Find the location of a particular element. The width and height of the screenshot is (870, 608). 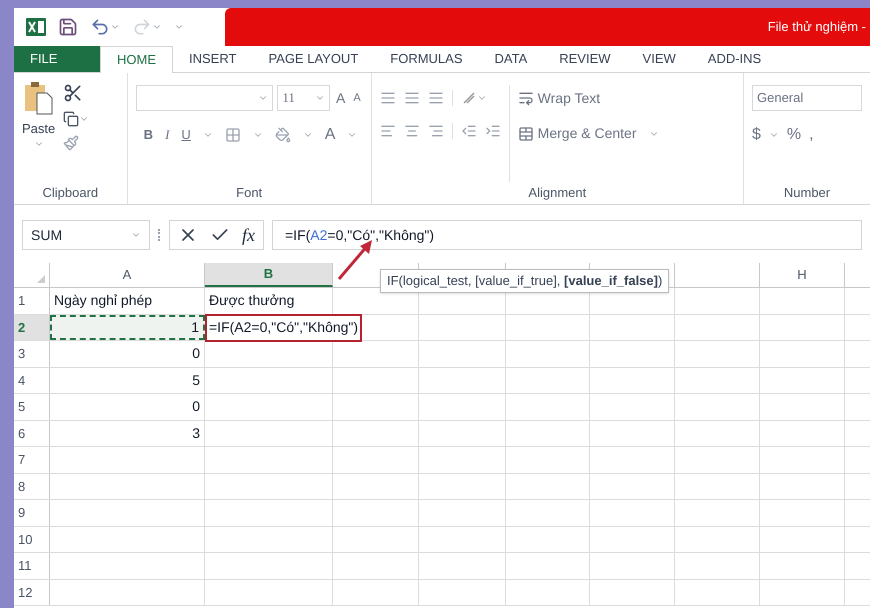

align-left-icon is located at coordinates (388, 131).